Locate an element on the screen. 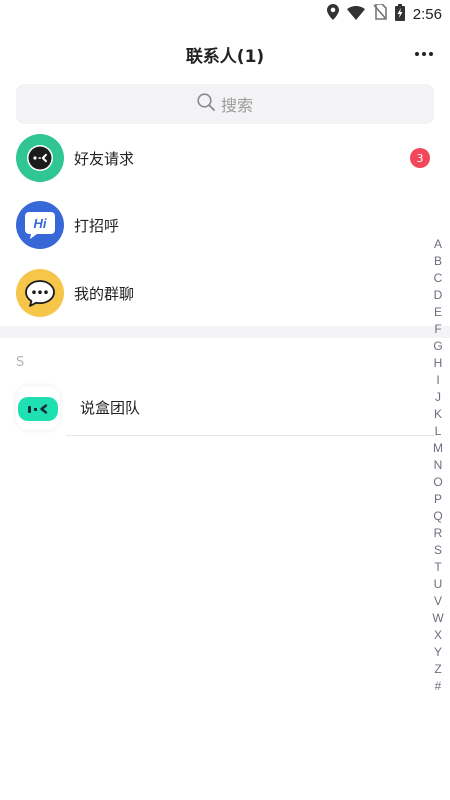 The width and height of the screenshot is (450, 800). index-letter: H is located at coordinates (438, 363).